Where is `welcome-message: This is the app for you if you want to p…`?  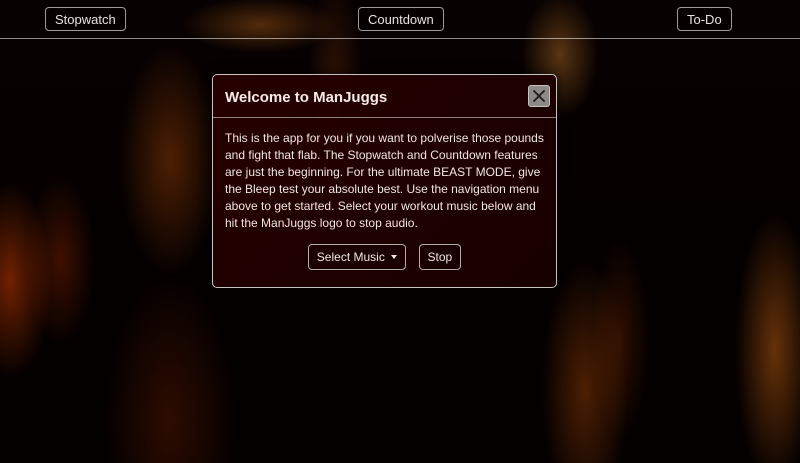 welcome-message: This is the app for you if you want to p… is located at coordinates (384, 180).